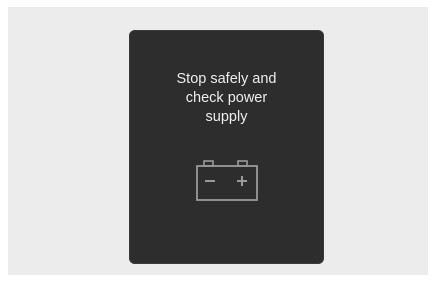 Image resolution: width=437 pixels, height=281 pixels. What do you see at coordinates (226, 98) in the screenshot?
I see `warning-message: Stop safely and check power supply` at bounding box center [226, 98].